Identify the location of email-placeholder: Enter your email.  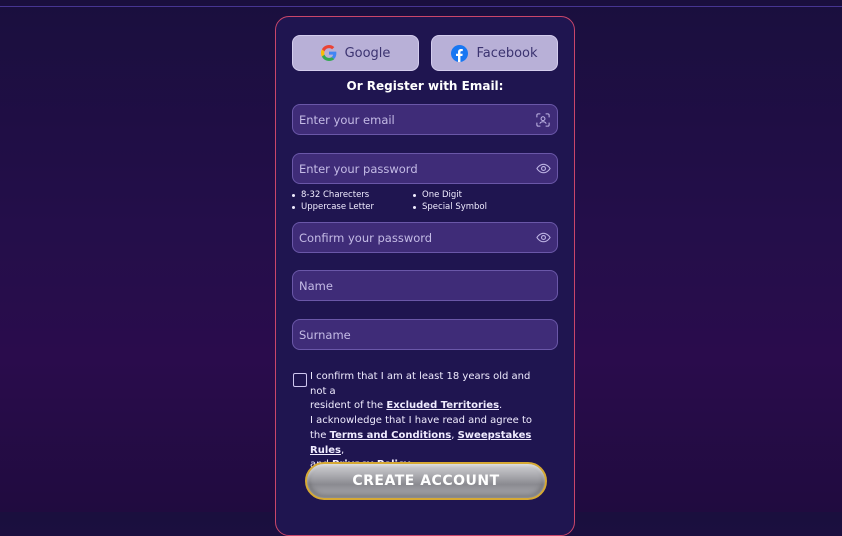
(347, 119).